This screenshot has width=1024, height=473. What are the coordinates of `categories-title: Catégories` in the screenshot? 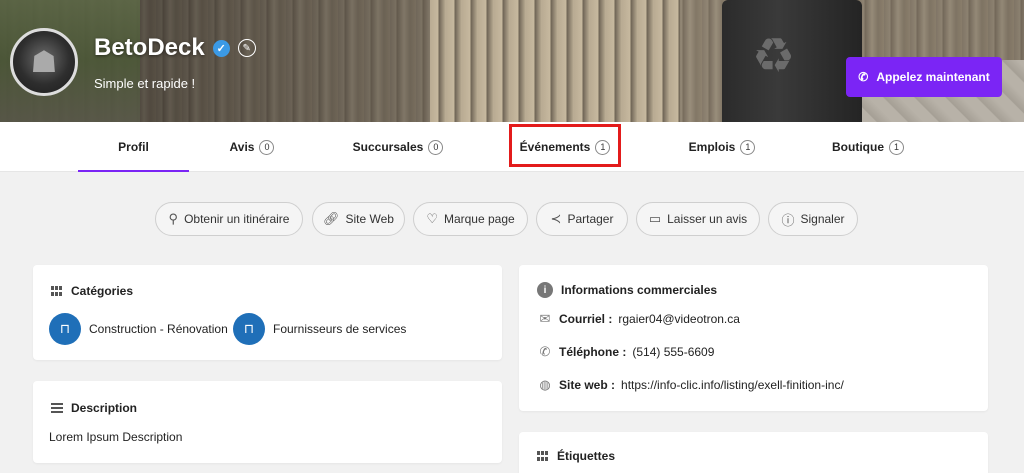 It's located at (102, 291).